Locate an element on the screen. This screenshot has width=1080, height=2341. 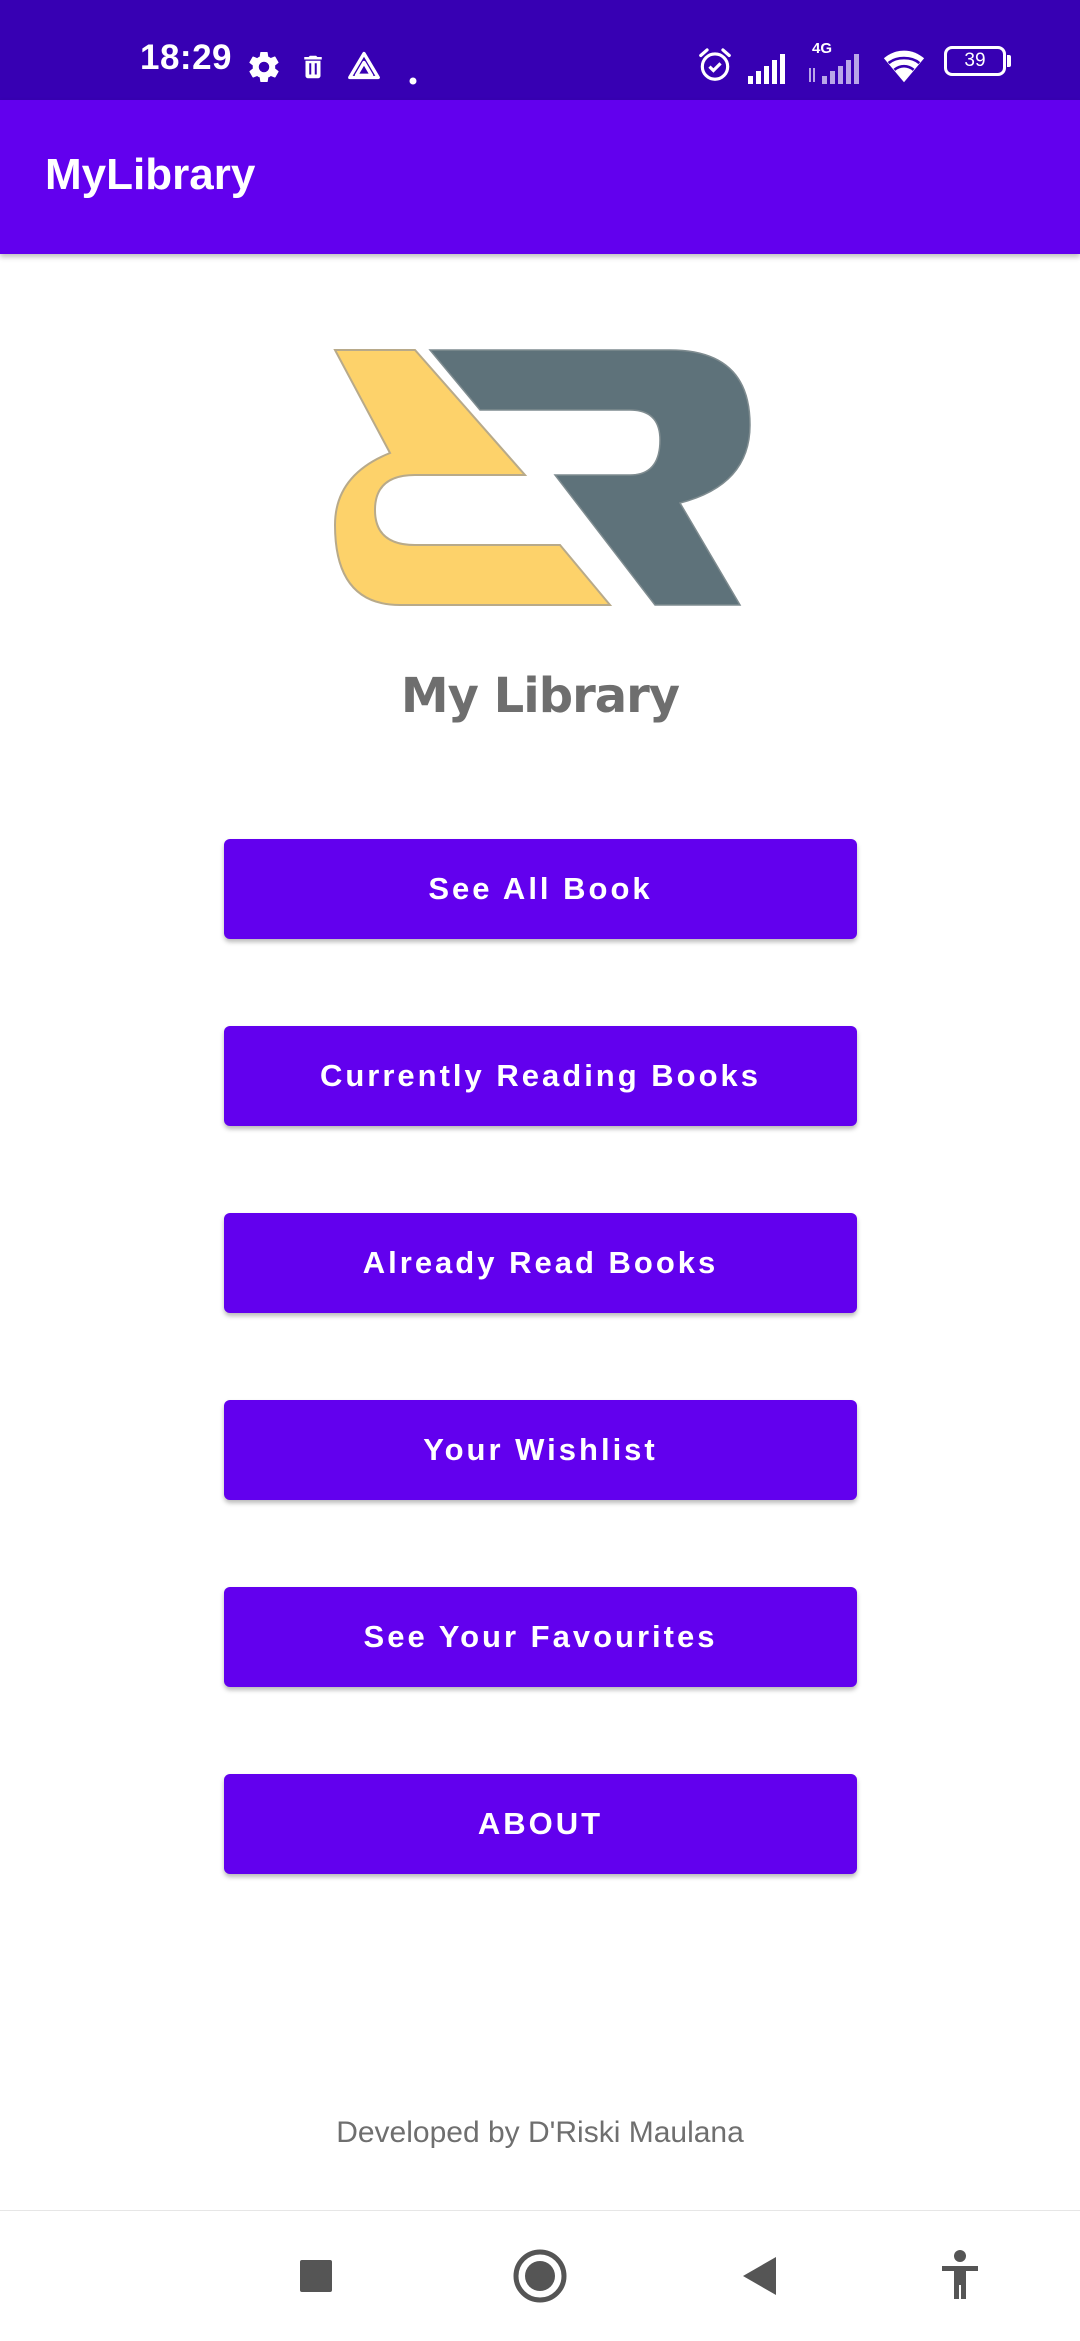
already-read-button: Already Read Books is located at coordinates (540, 1263).